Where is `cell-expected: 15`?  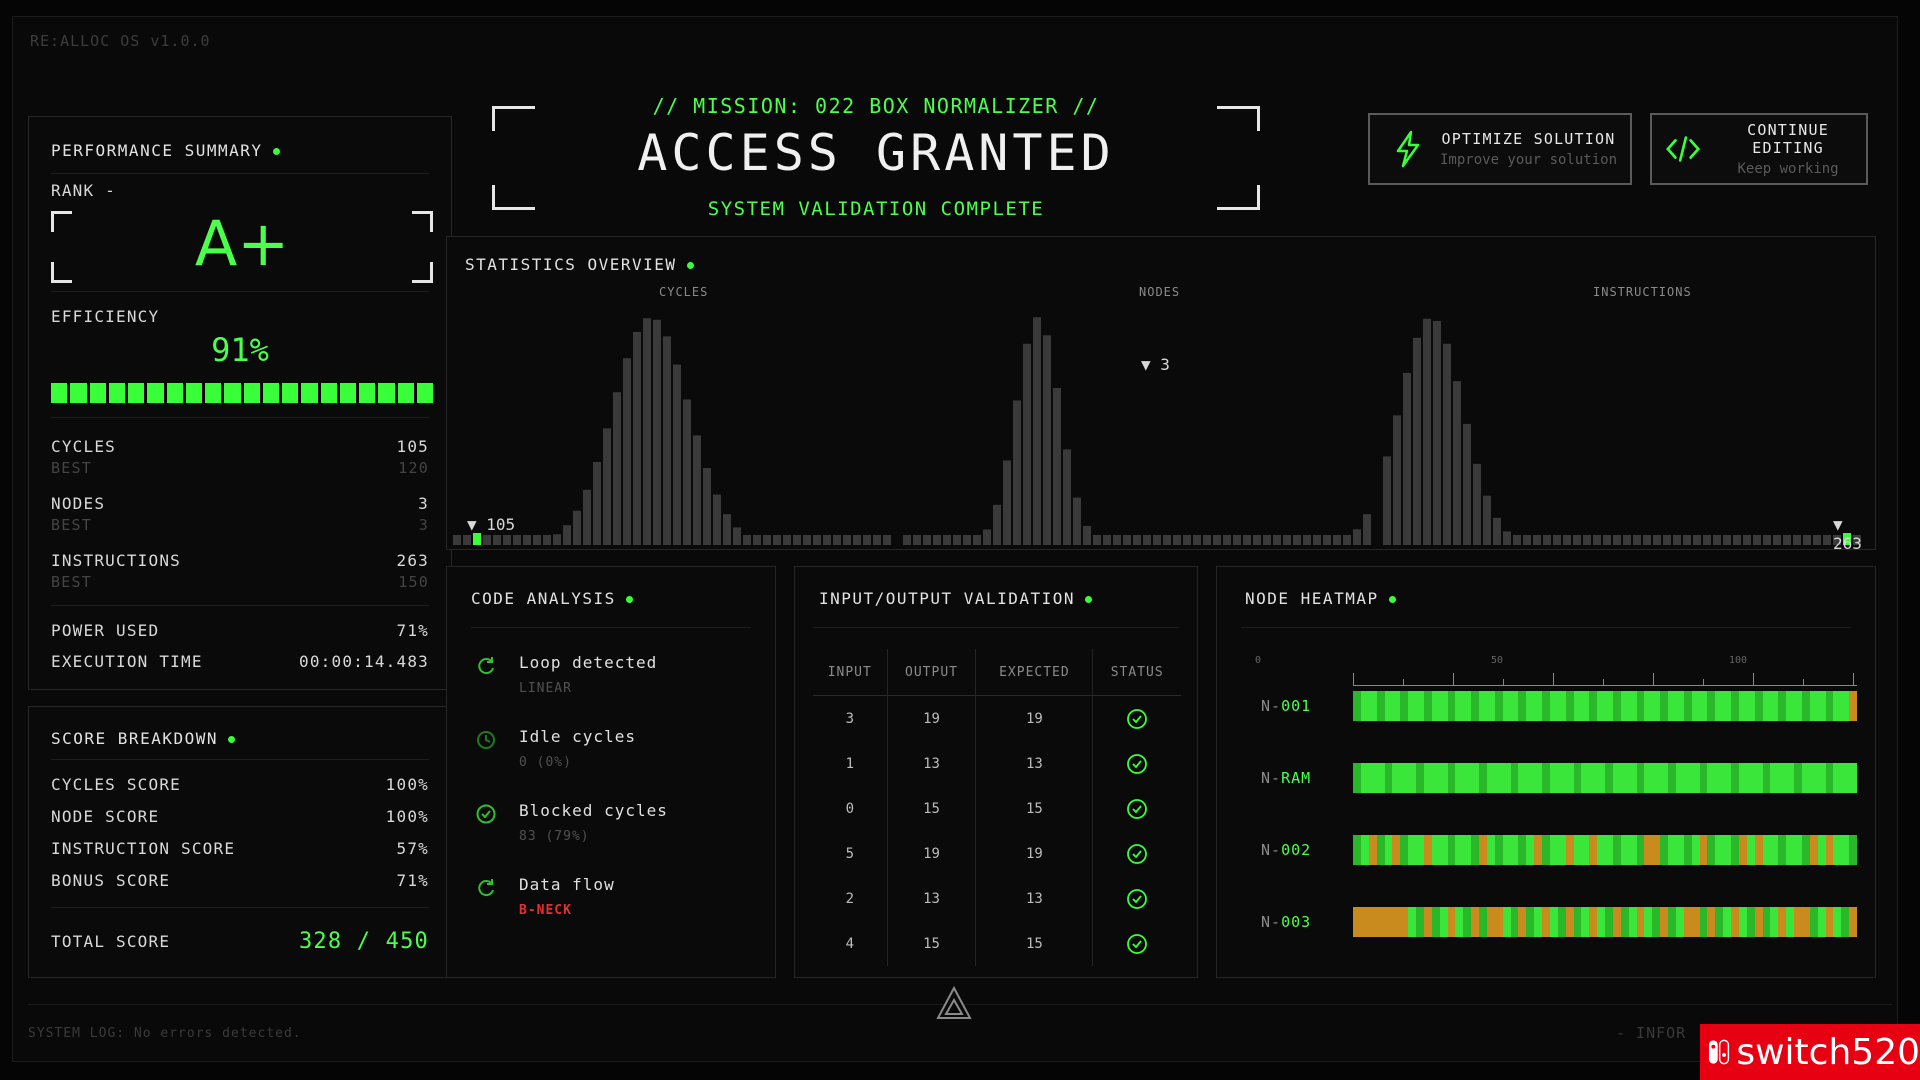
cell-expected: 15 is located at coordinates (1034, 808).